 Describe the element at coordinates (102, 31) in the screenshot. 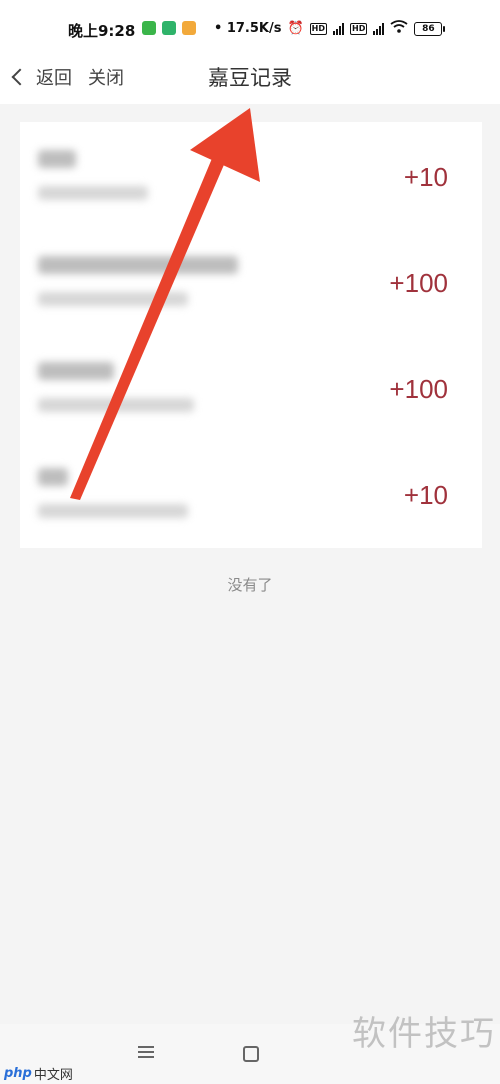

I see `status-time: 晚上9:28` at that location.